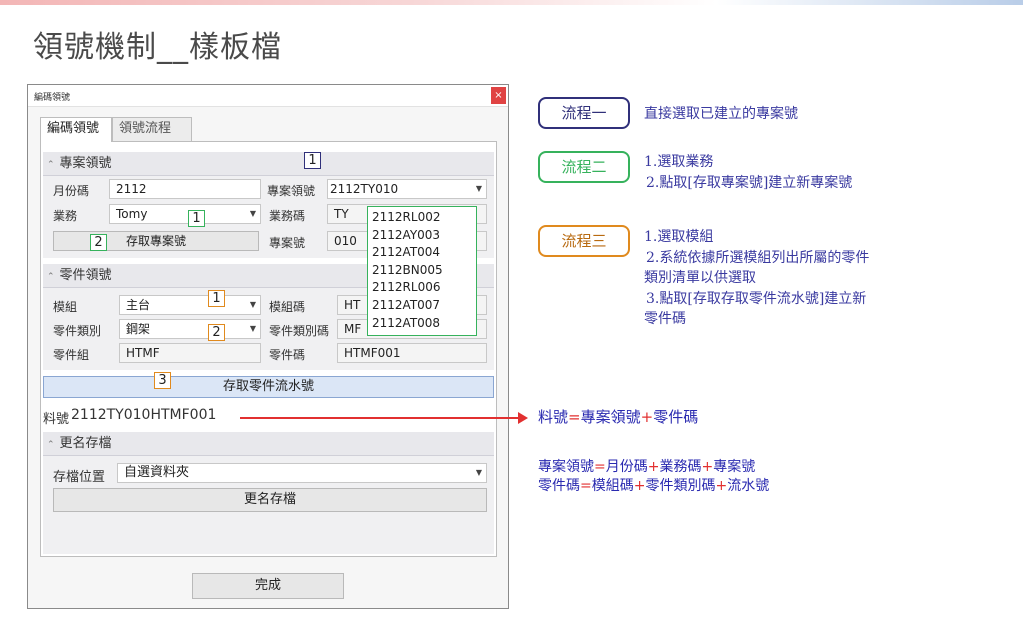  What do you see at coordinates (302, 473) in the screenshot?
I see `save-location-combo: 自選資料夾 ▼` at bounding box center [302, 473].